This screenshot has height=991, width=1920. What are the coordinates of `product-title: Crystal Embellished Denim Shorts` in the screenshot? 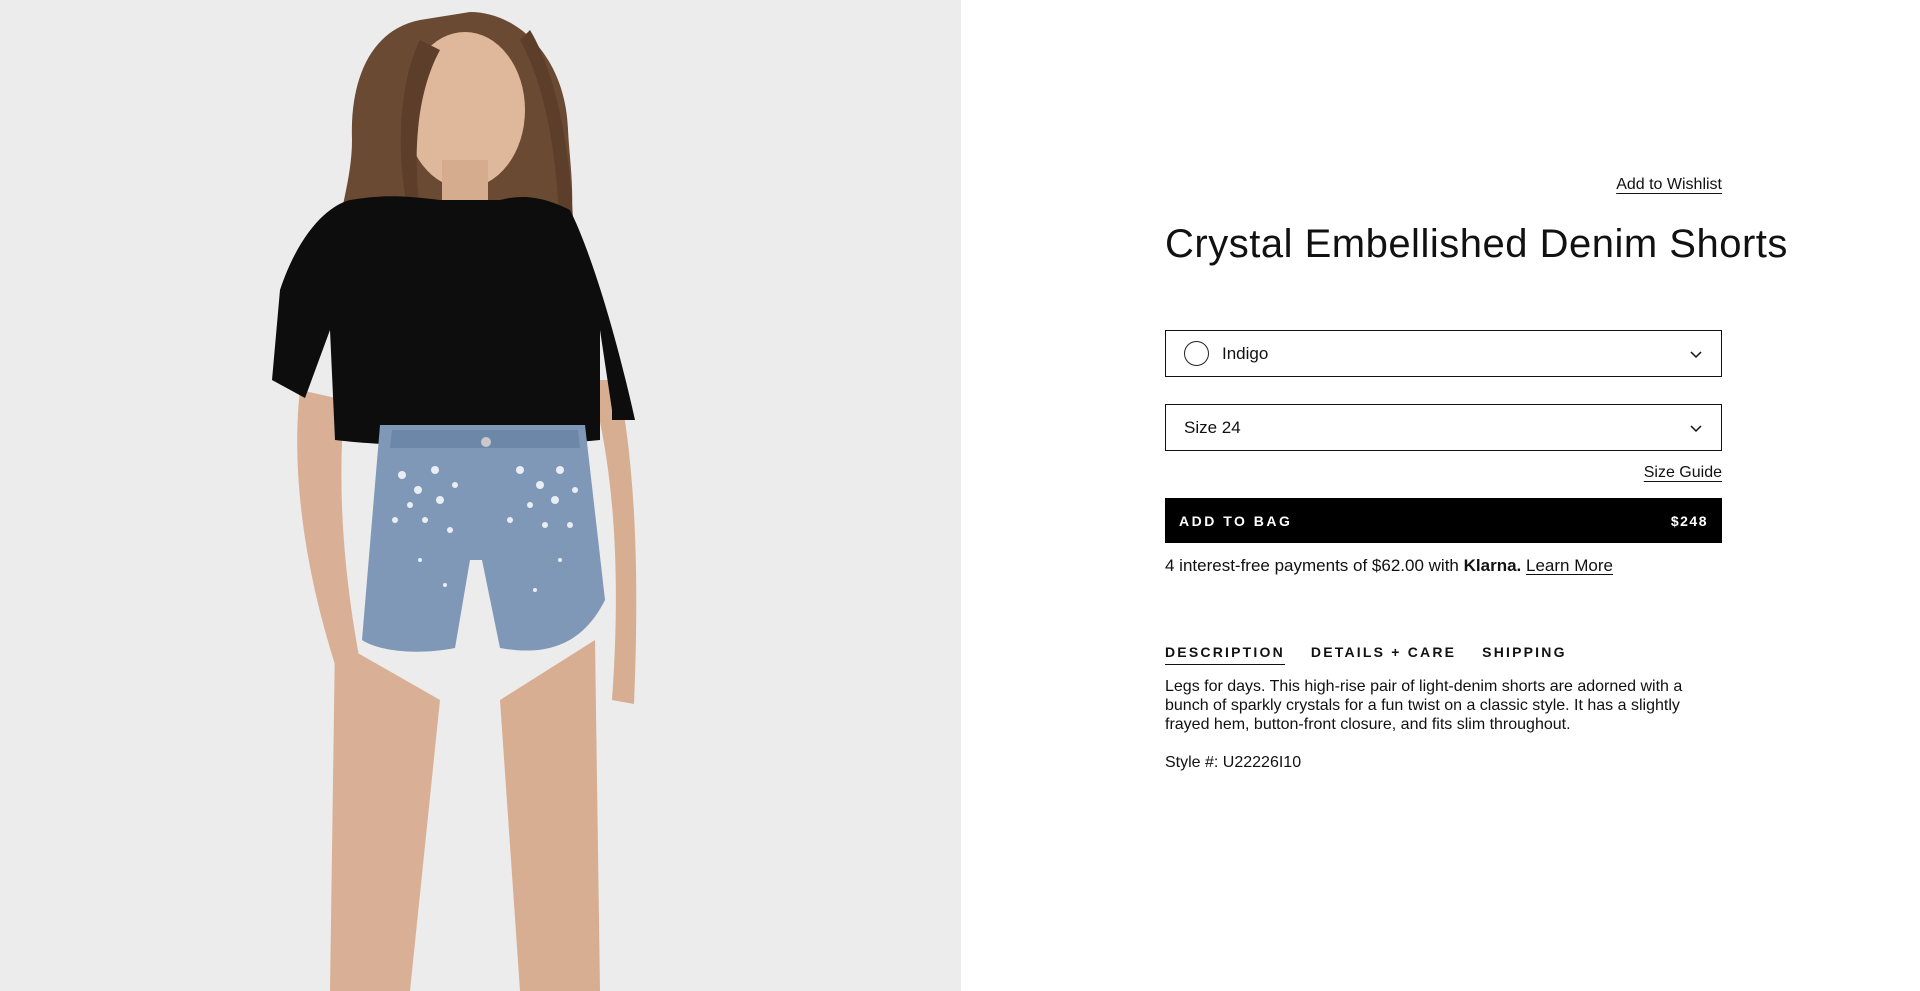 It's located at (1476, 244).